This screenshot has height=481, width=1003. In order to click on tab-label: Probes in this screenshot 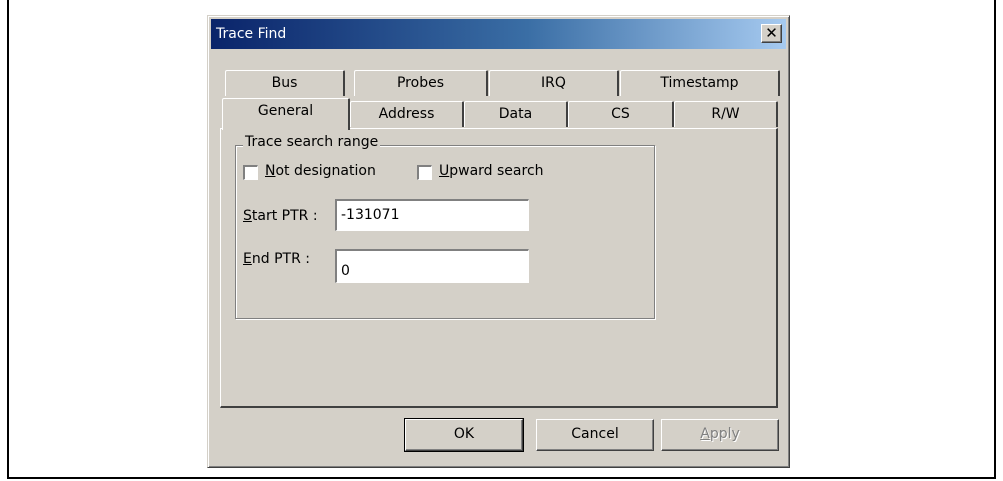, I will do `click(420, 83)`.